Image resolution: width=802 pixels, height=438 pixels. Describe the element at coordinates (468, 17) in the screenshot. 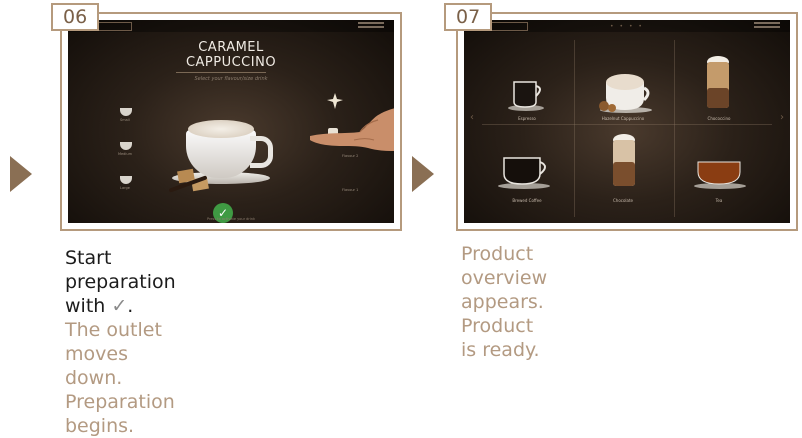

I see `step-07-number: 07` at that location.